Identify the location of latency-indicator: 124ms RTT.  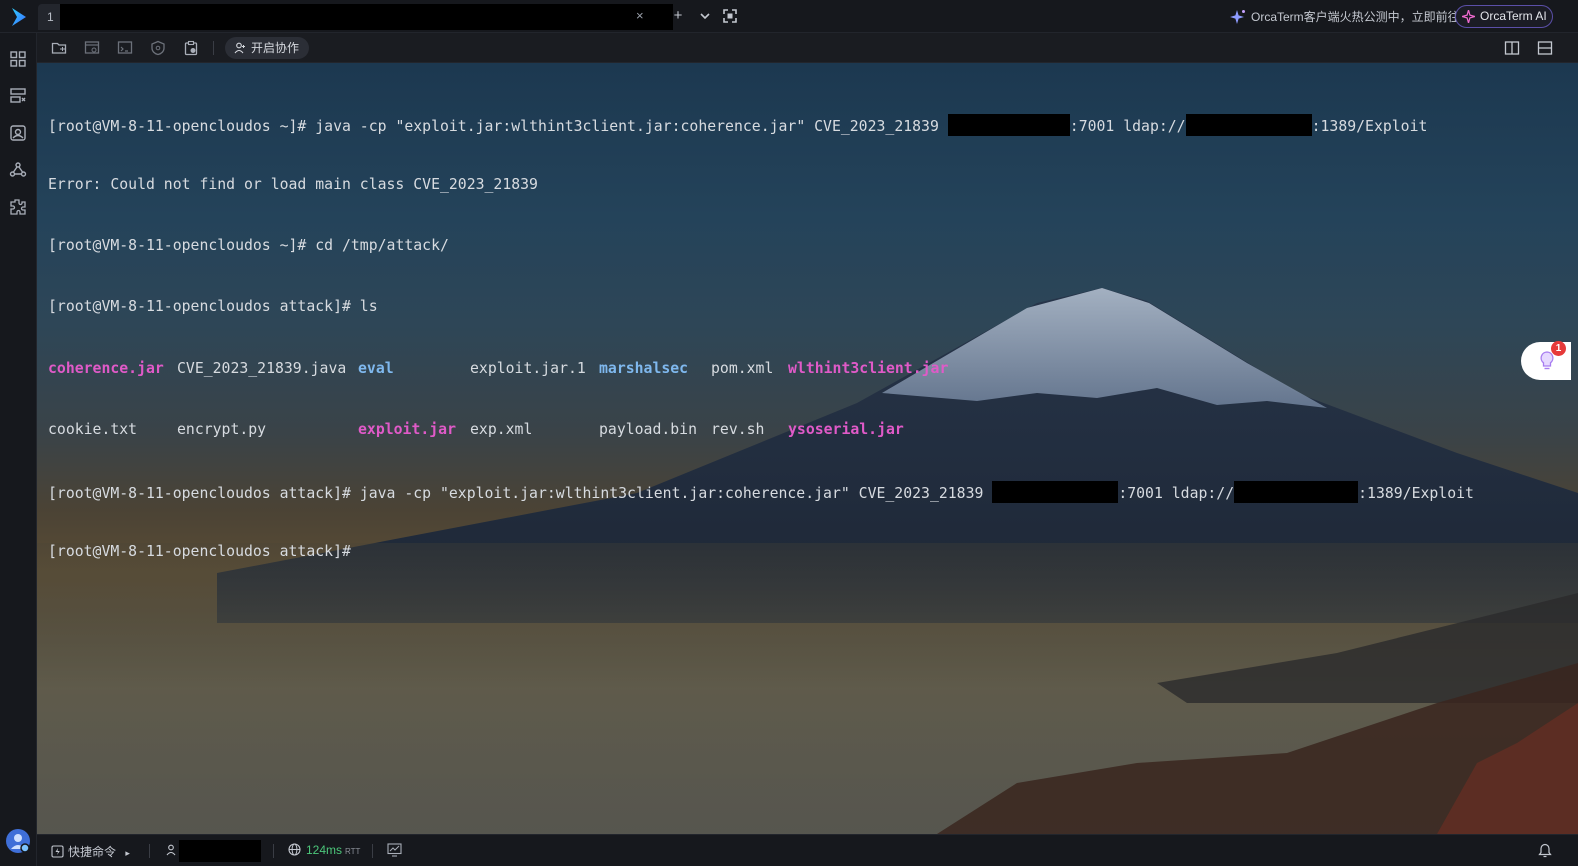
(324, 850).